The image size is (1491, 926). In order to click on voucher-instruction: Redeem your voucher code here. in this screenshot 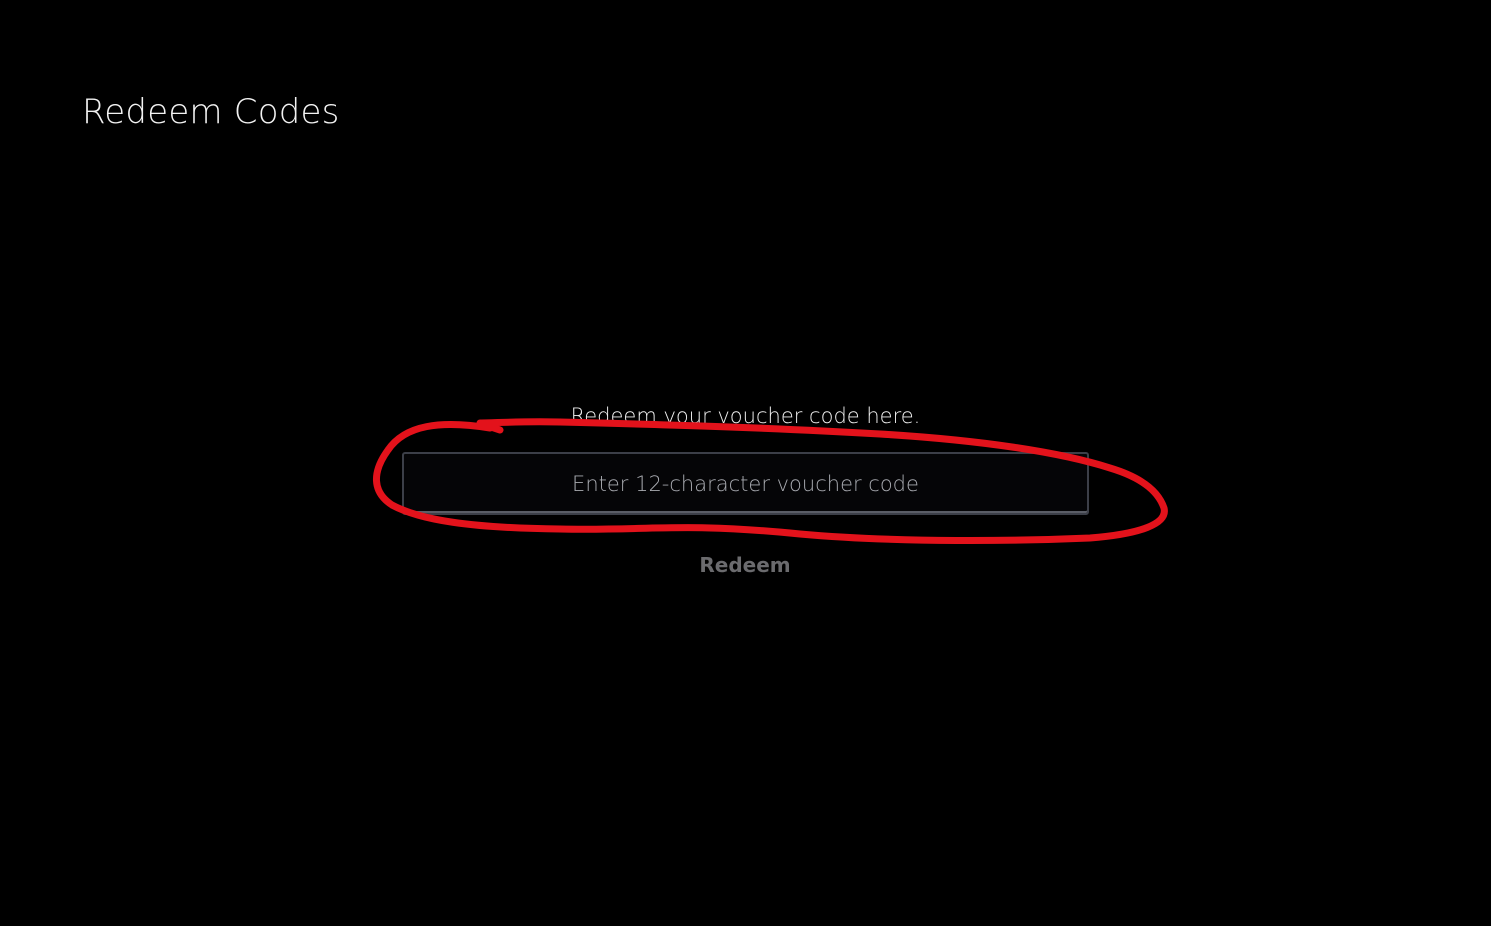, I will do `click(745, 416)`.